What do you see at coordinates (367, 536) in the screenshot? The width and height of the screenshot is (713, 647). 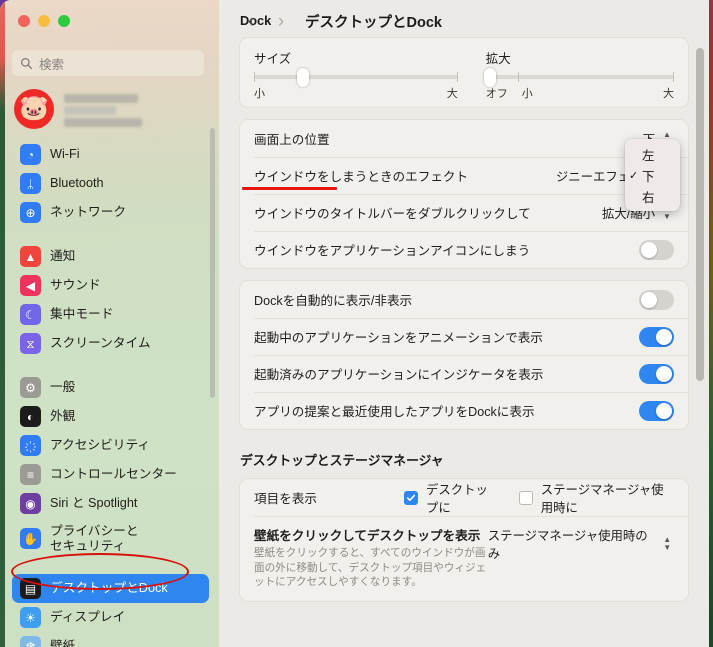 I see `click-wallpaper-label: 壁紙をクリックしてデスクトップを表示` at bounding box center [367, 536].